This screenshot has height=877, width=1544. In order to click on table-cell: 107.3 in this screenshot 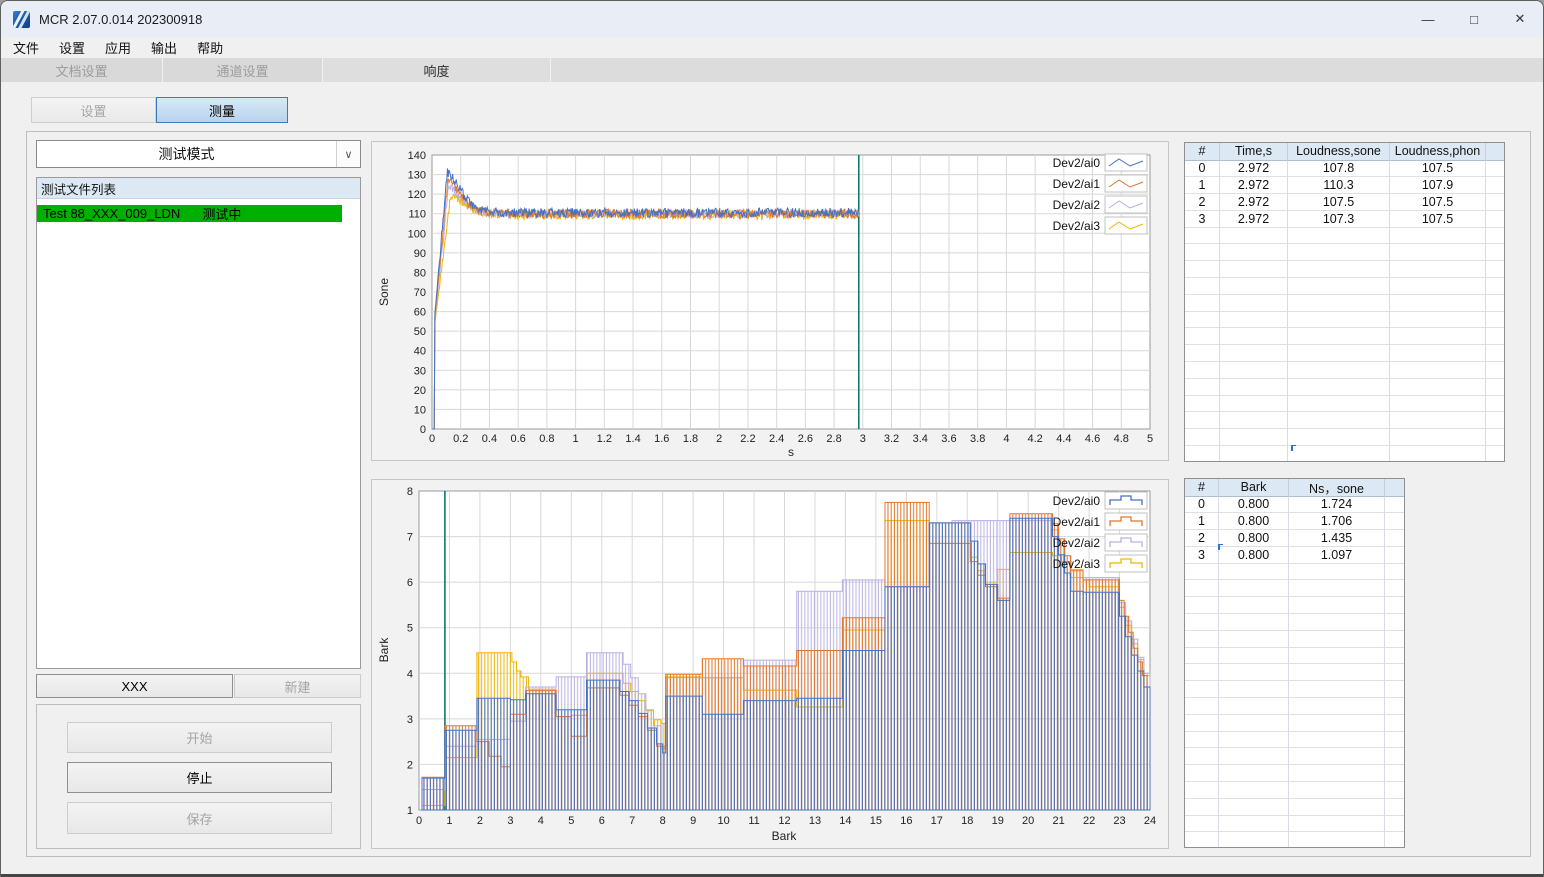, I will do `click(1339, 219)`.